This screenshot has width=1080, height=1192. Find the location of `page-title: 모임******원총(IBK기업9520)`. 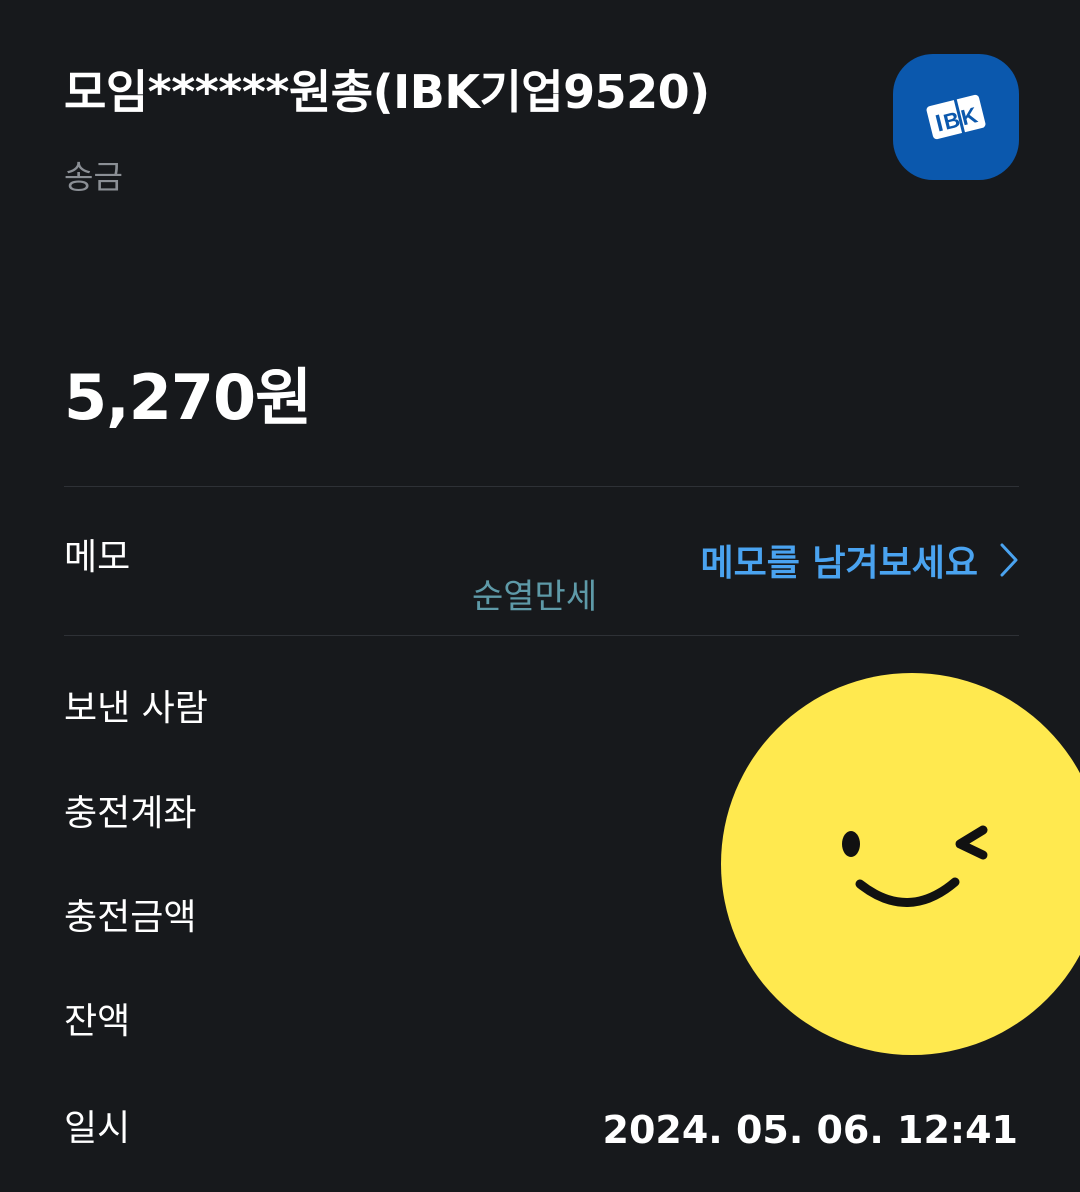

page-title: 모임******원총(IBK기업9520) is located at coordinates (387, 92).